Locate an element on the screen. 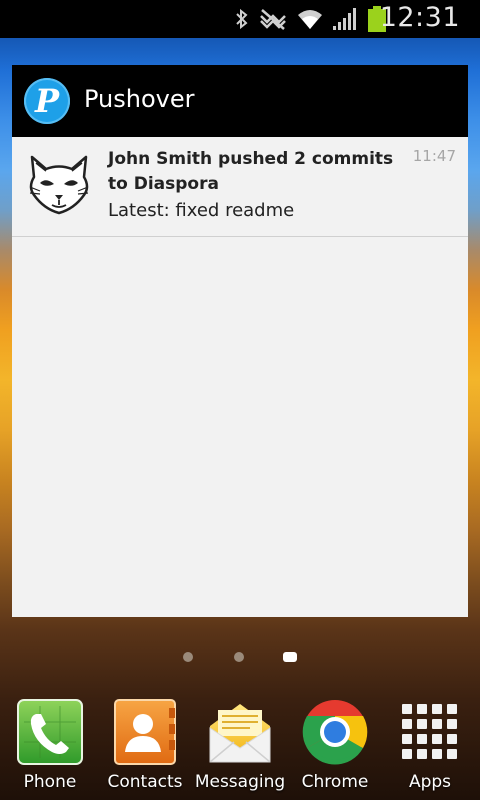  status-bar: 12:31 is located at coordinates (240, 19).